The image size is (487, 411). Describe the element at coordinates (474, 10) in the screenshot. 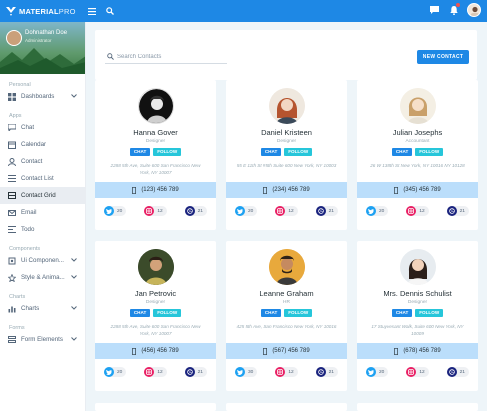

I see `user-avatar` at that location.